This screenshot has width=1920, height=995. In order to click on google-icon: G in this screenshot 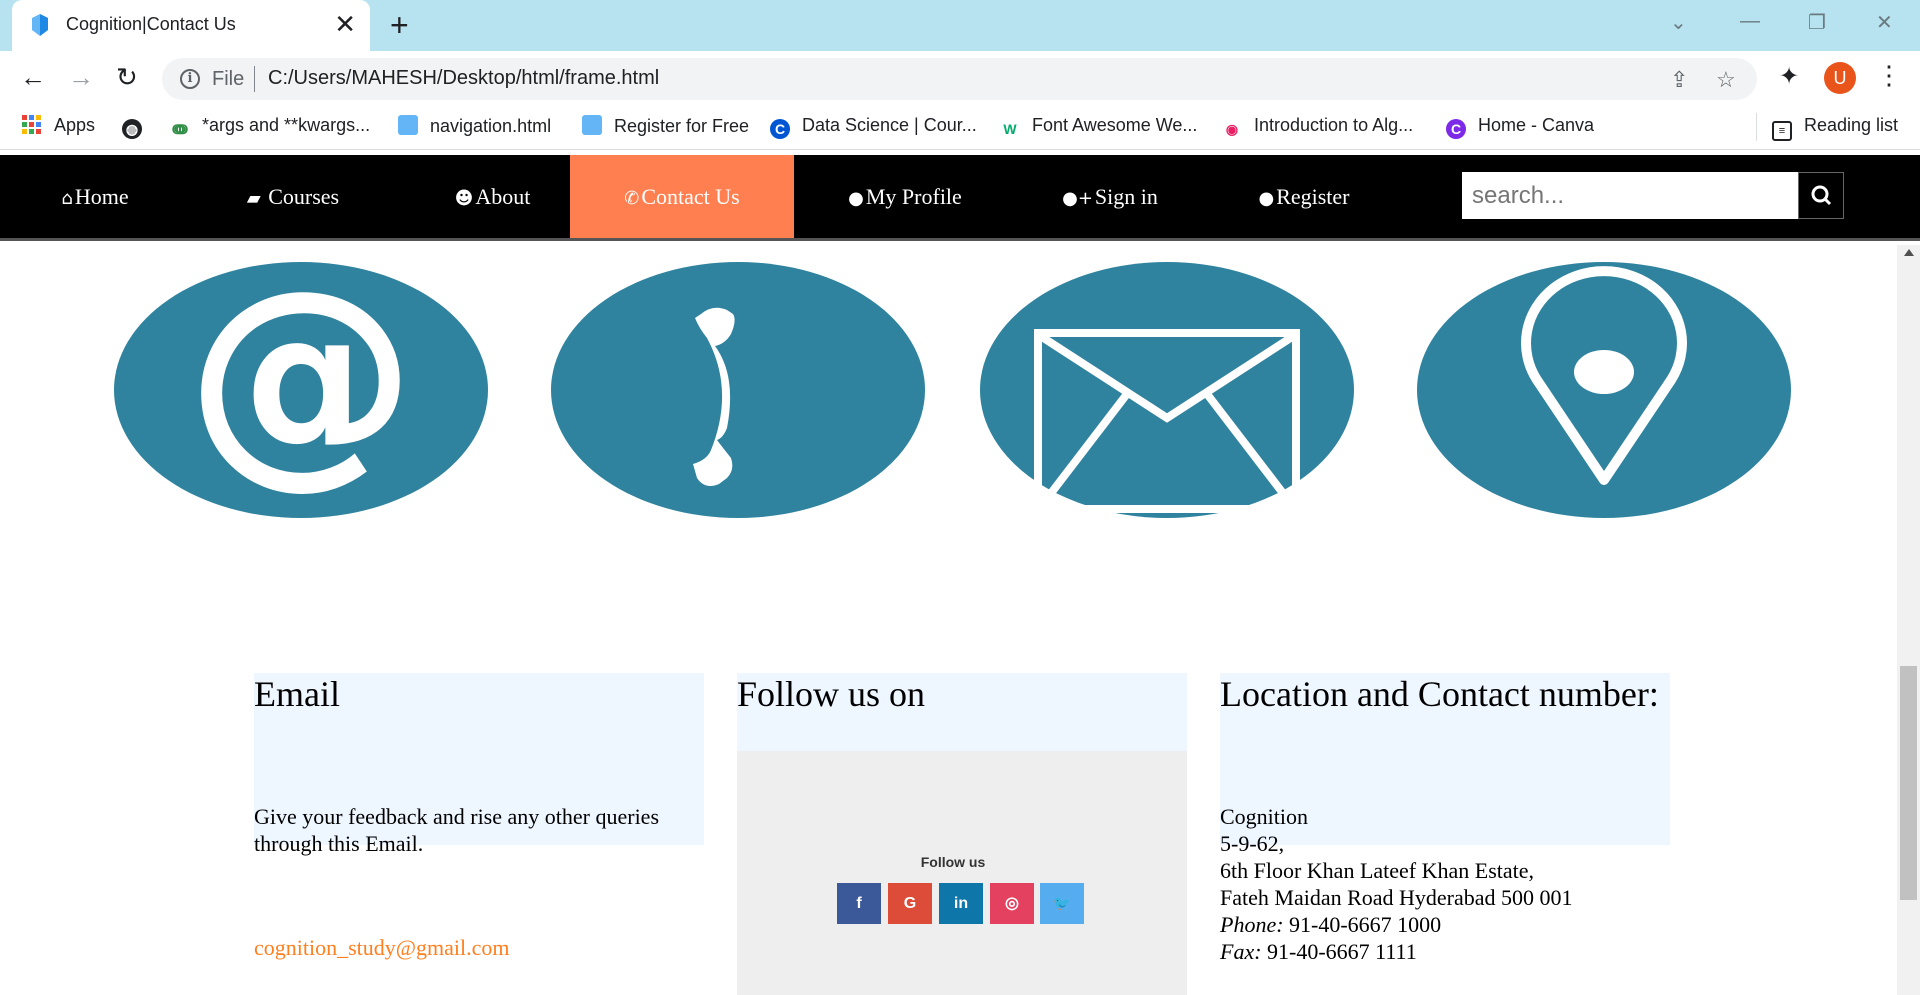, I will do `click(910, 903)`.